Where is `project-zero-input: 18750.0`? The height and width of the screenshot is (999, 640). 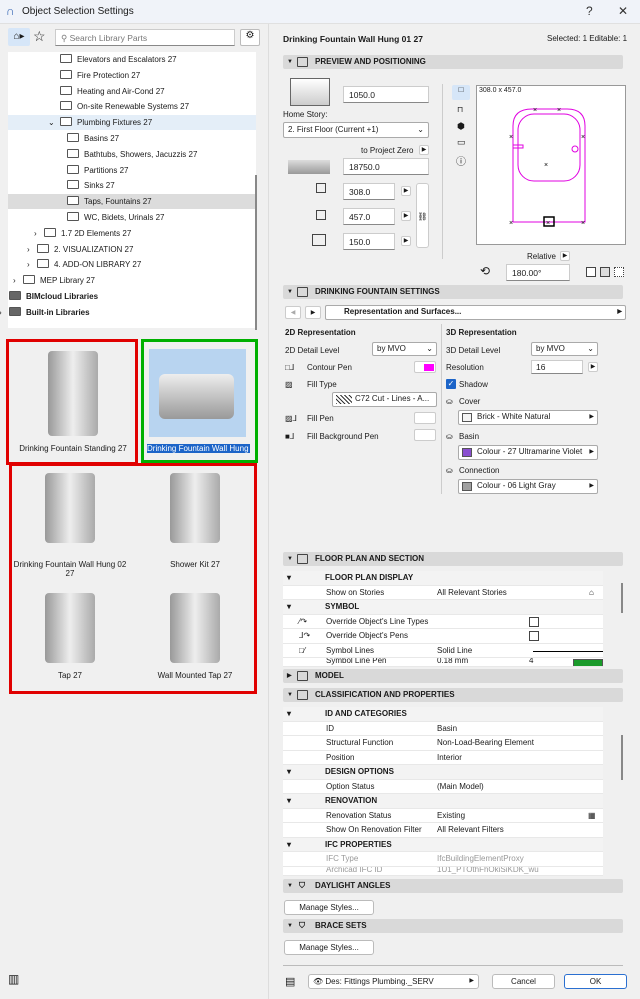 project-zero-input: 18750.0 is located at coordinates (386, 166).